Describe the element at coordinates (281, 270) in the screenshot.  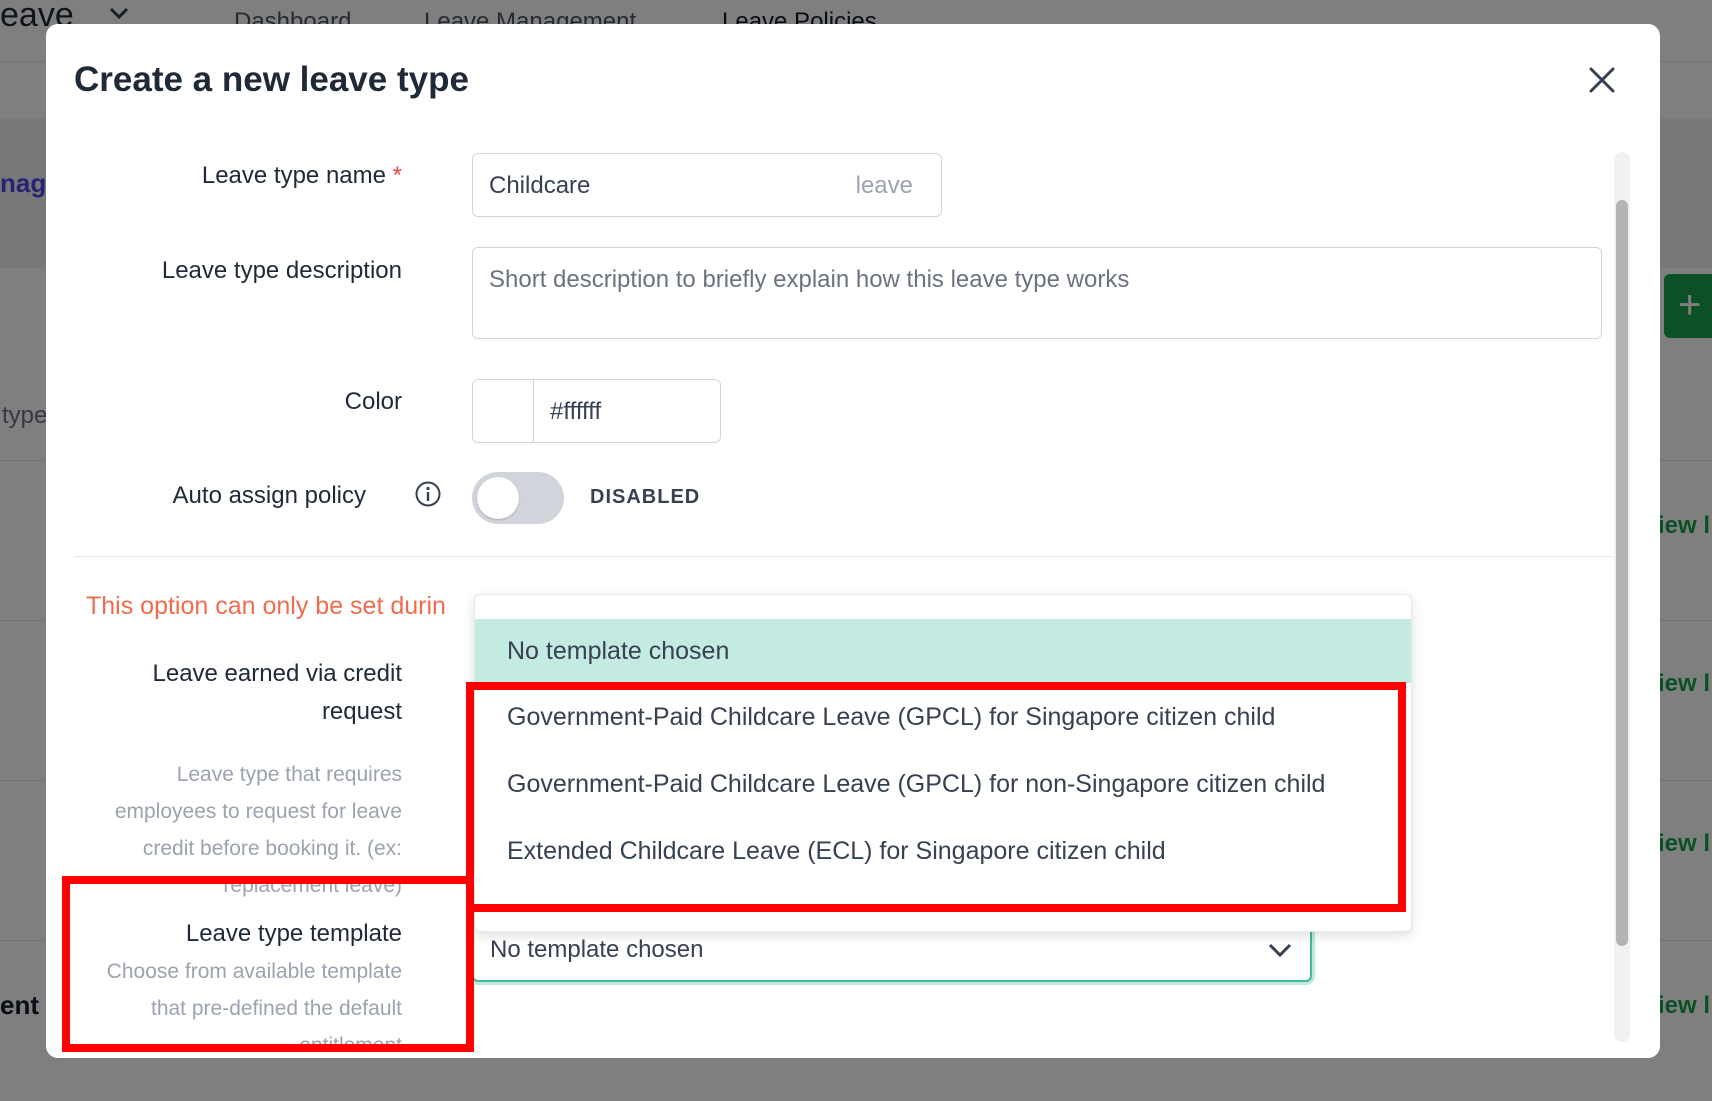
I see `leave-type-description-label: Leave type description` at that location.